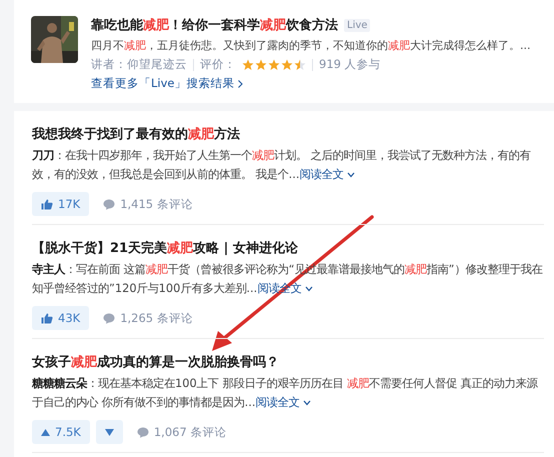  What do you see at coordinates (288, 362) in the screenshot?
I see `answer-title: 女孩子减肥成功真的算是一次脱胎换骨吗？` at bounding box center [288, 362].